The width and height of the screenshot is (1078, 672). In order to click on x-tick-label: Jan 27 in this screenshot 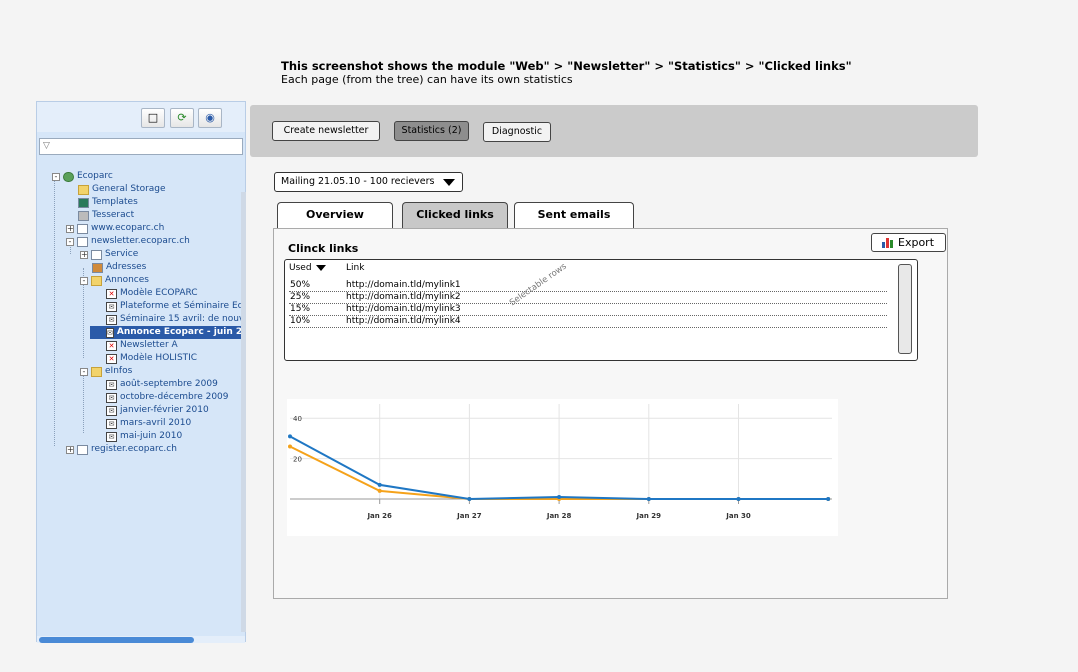, I will do `click(469, 516)`.